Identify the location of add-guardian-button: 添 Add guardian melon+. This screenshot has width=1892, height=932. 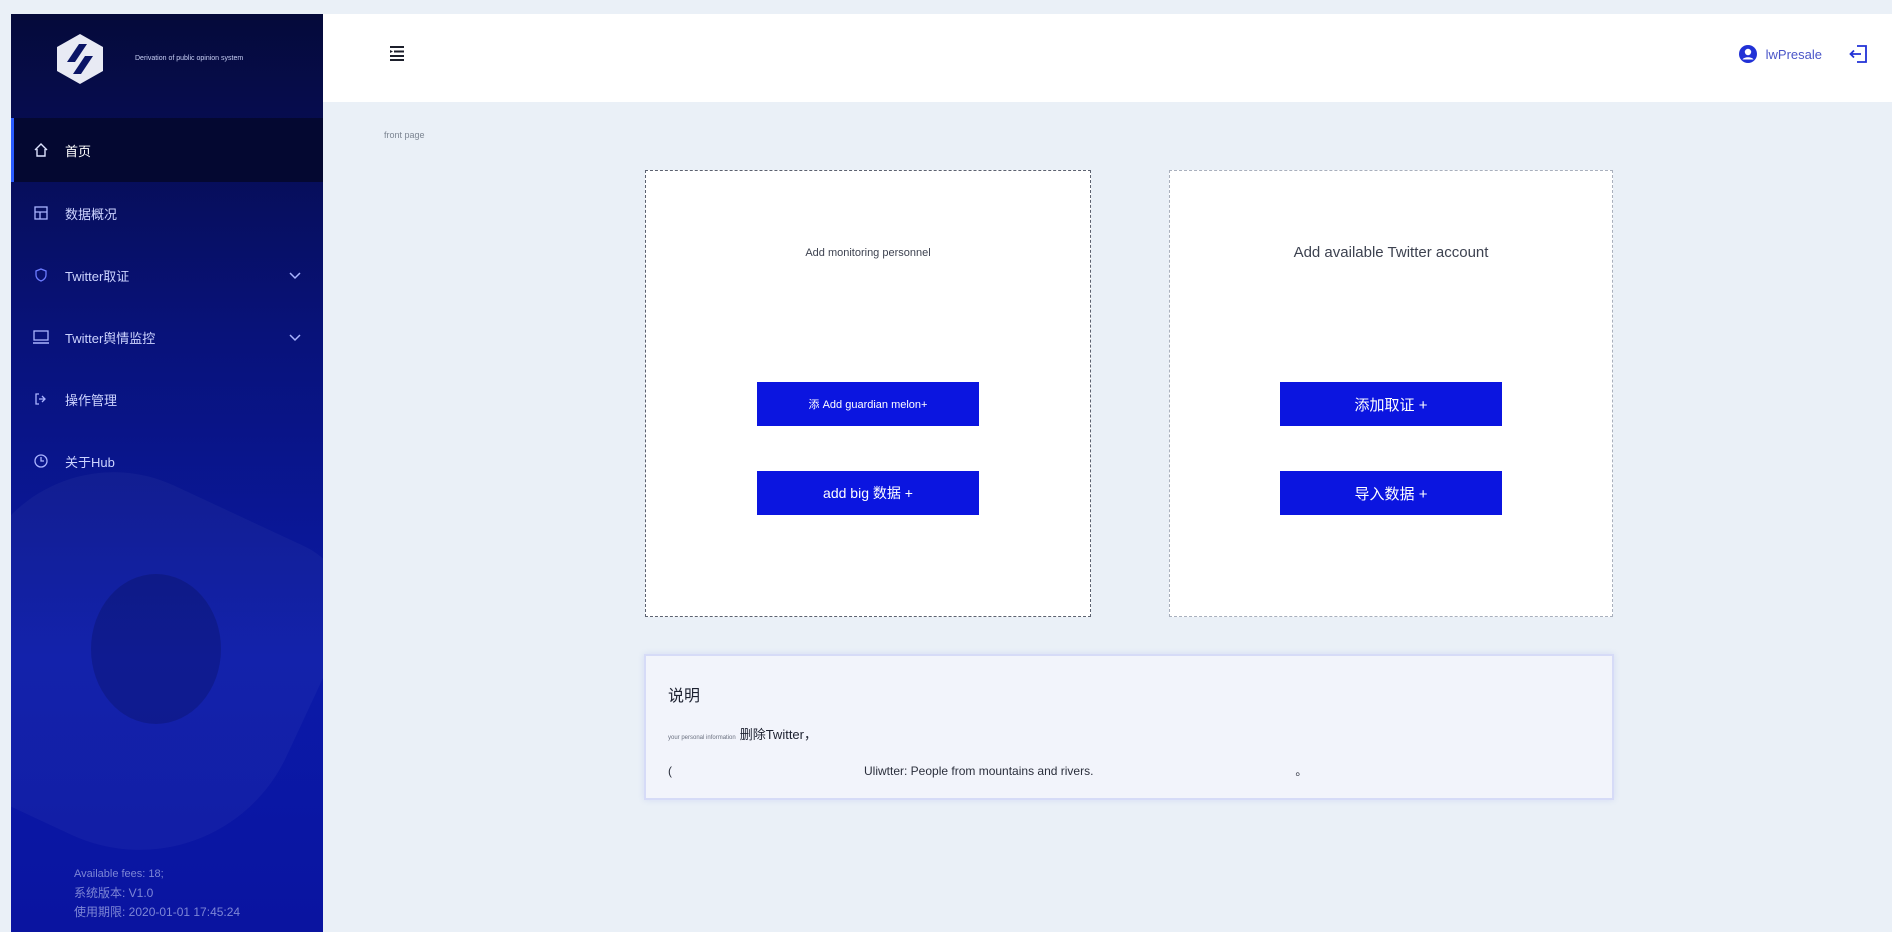
(868, 404).